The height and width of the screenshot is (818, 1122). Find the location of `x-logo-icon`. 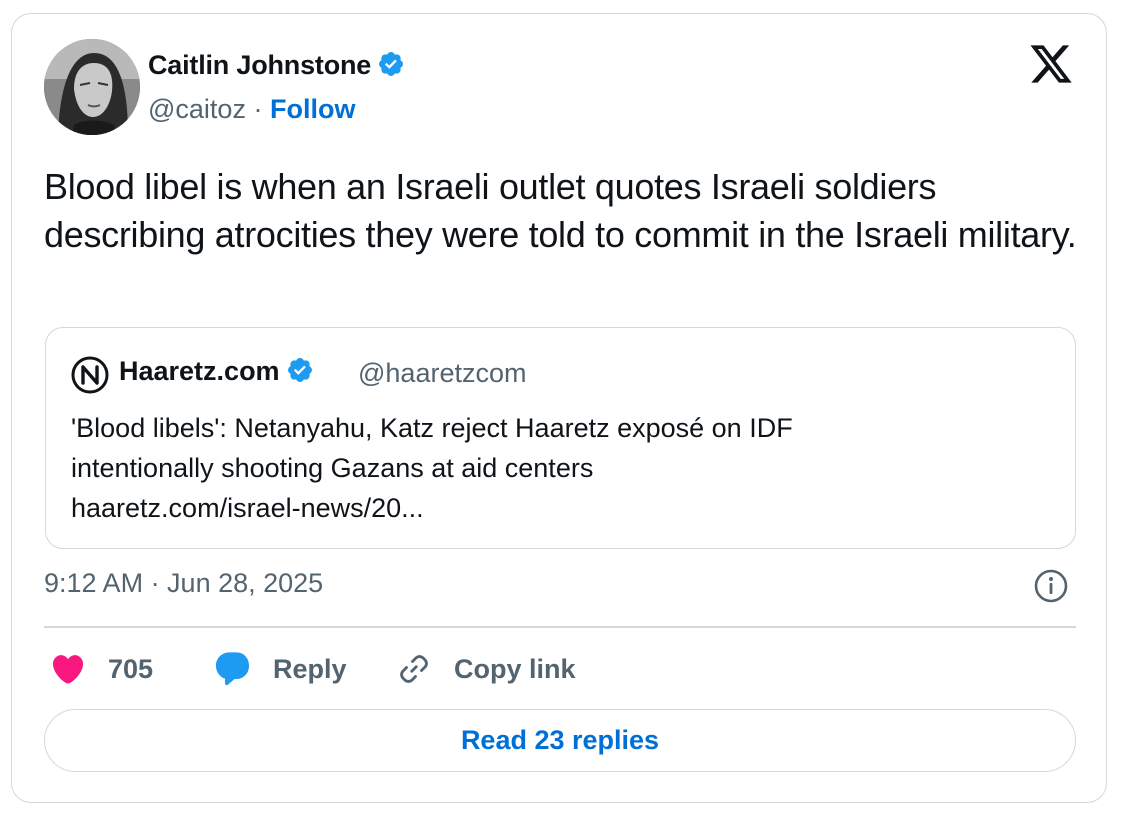

x-logo-icon is located at coordinates (1051, 64).